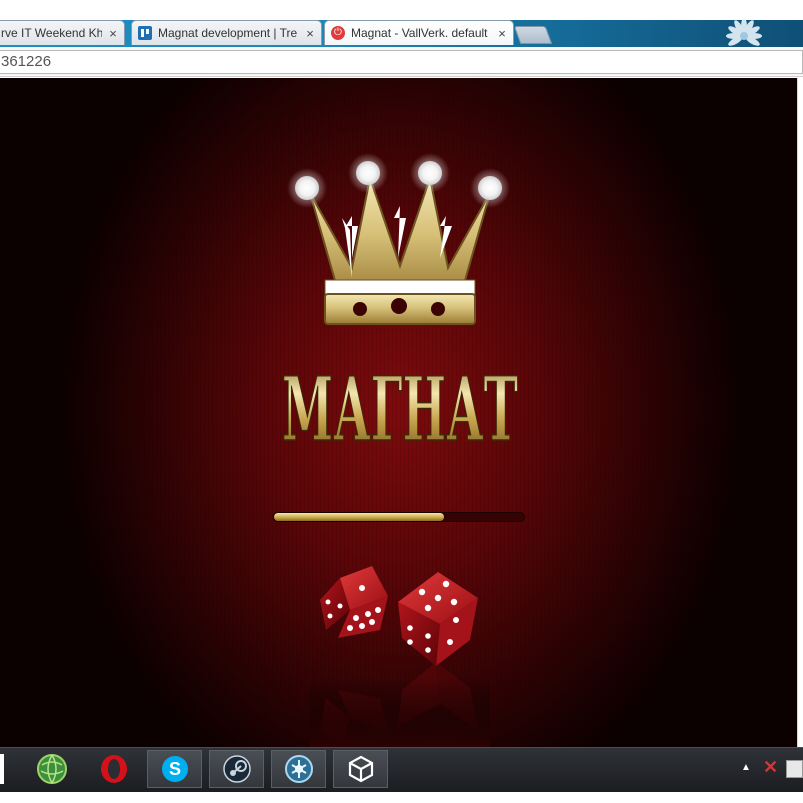 The image size is (803, 803). What do you see at coordinates (359, 517) in the screenshot?
I see `loading-progress-fill` at bounding box center [359, 517].